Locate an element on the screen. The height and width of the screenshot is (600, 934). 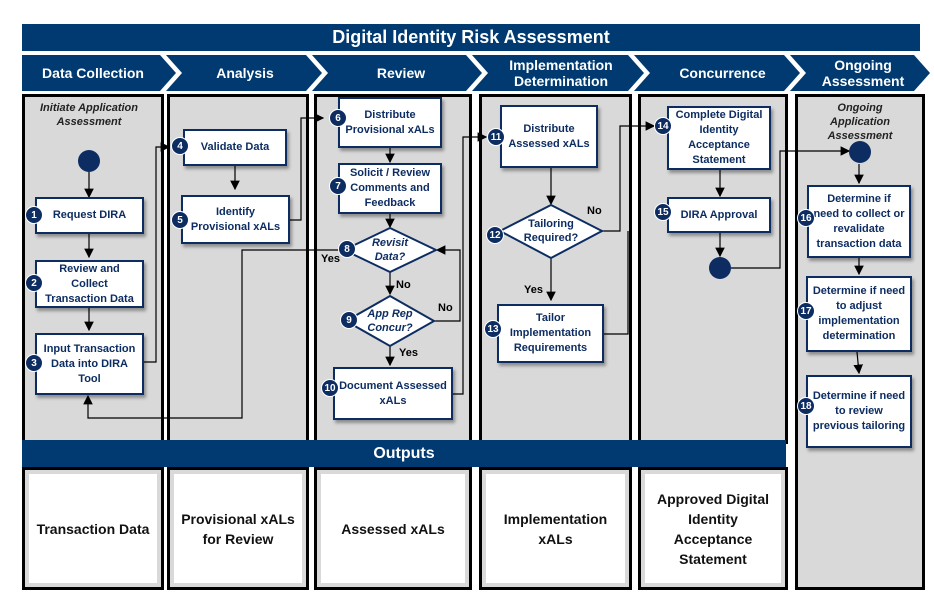
output-lane-1: Transaction Data is located at coordinates (93, 528).